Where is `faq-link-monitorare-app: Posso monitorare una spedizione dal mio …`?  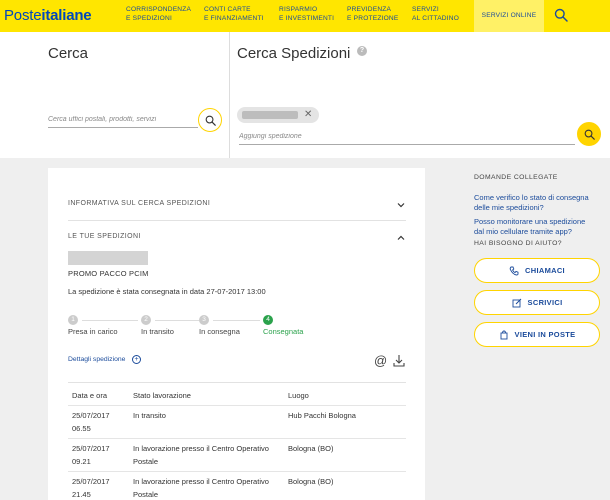 faq-link-monitorare-app: Posso monitorare una spedizione dal mio … is located at coordinates (537, 227).